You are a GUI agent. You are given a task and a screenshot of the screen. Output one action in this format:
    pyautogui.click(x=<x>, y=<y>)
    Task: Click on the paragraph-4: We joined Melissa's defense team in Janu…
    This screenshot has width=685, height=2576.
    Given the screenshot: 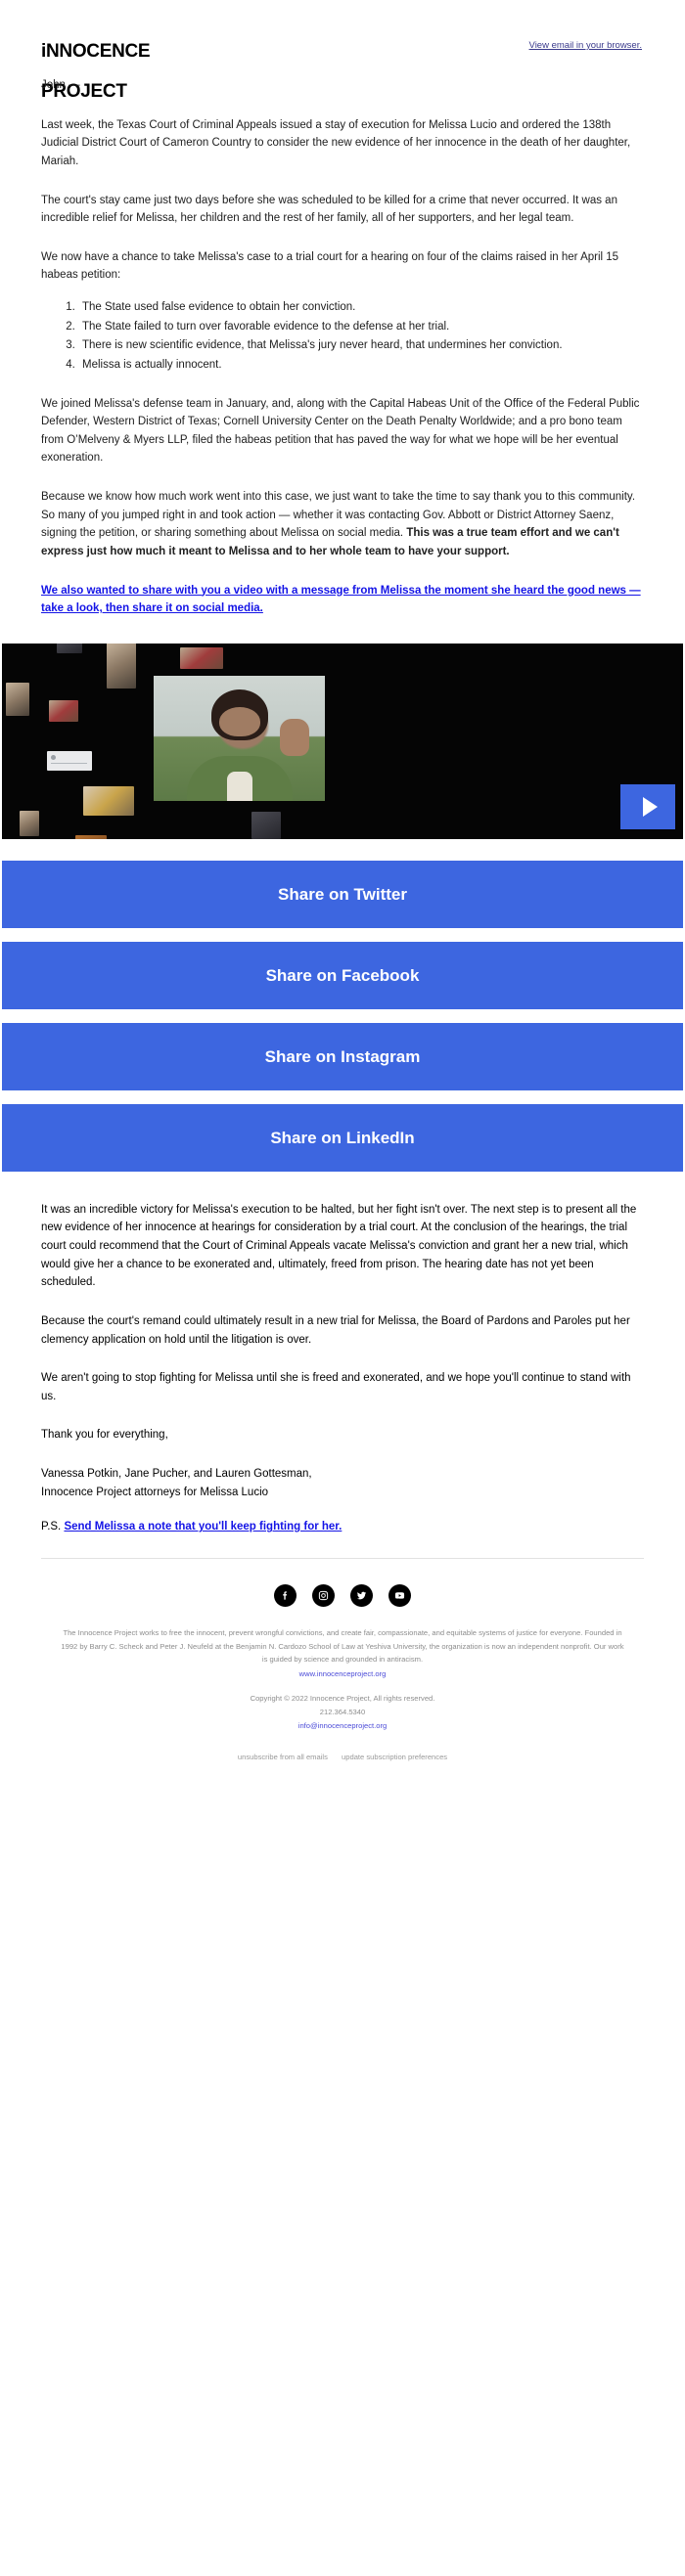 What is the action you would take?
    pyautogui.click(x=340, y=431)
    